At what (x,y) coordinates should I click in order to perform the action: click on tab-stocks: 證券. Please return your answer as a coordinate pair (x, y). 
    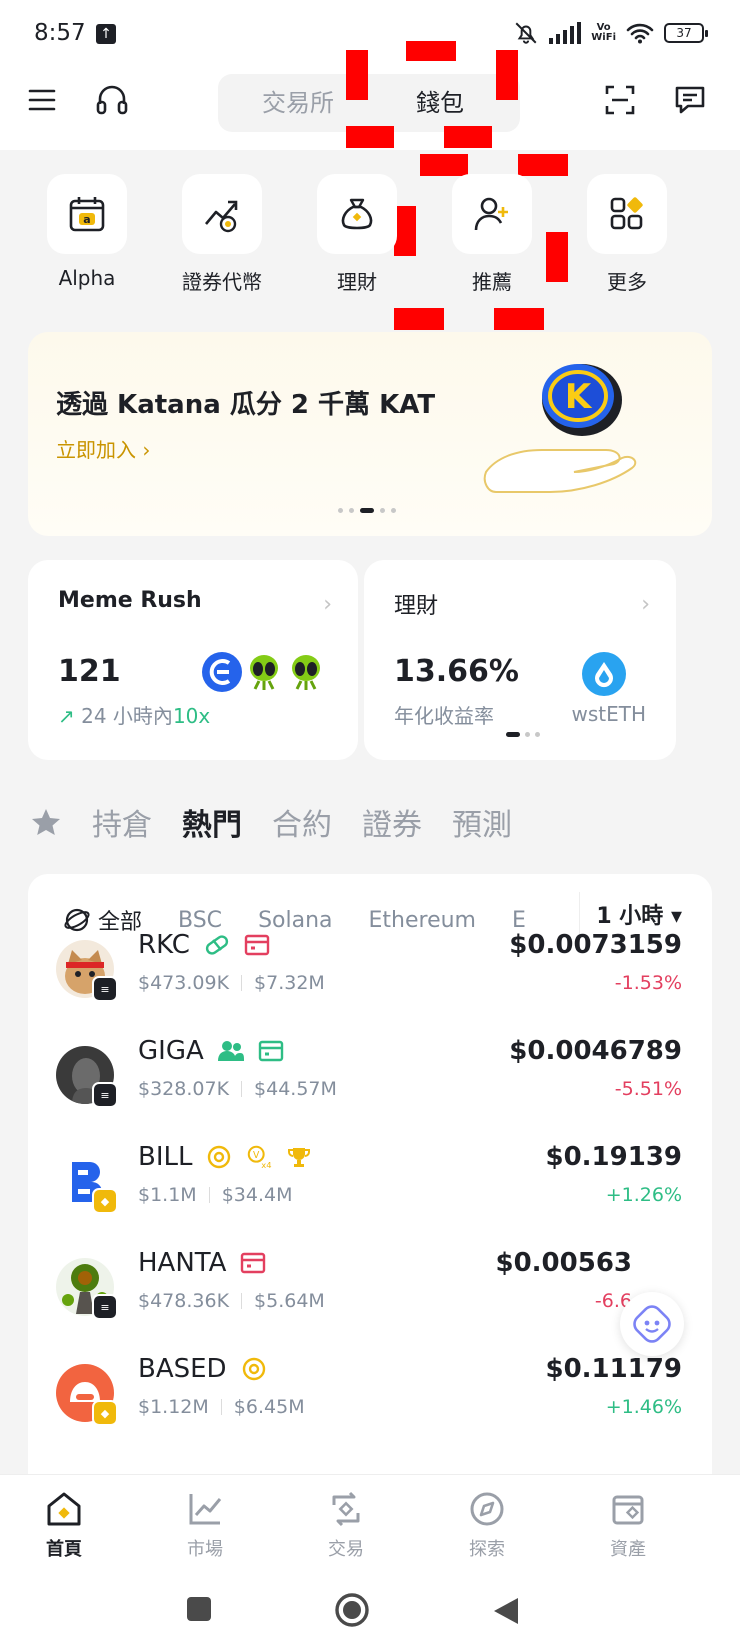
    Looking at the image, I should click on (392, 822).